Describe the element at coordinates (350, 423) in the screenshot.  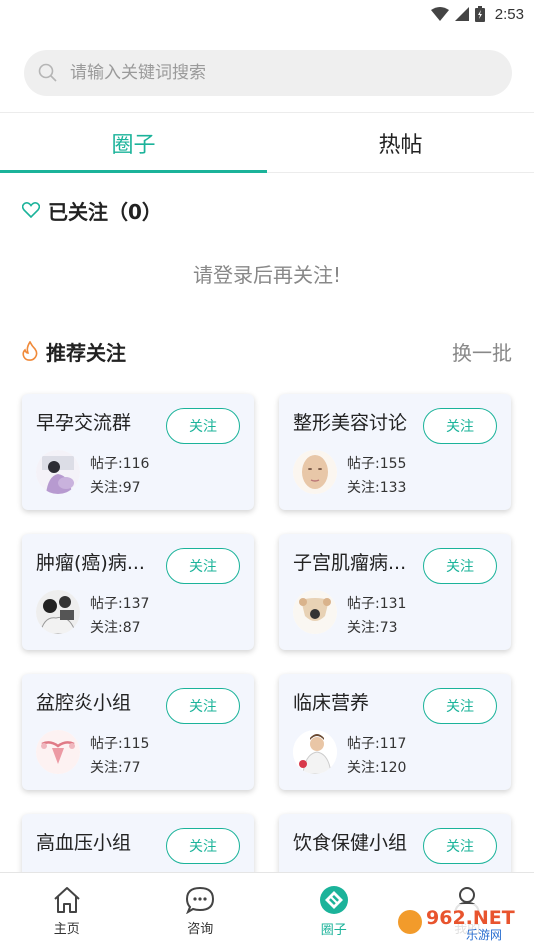
I see `group-name: 整形美容讨论` at that location.